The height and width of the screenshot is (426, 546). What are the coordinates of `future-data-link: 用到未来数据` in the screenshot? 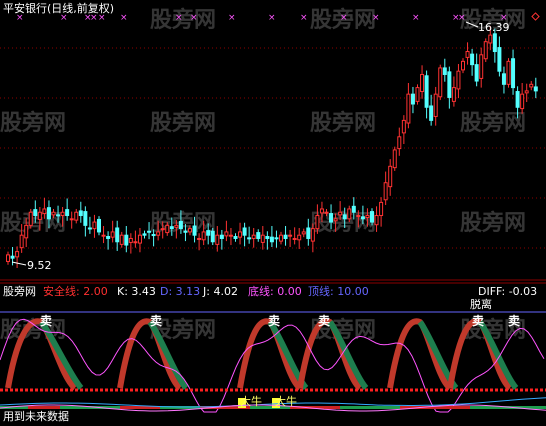 It's located at (36, 416).